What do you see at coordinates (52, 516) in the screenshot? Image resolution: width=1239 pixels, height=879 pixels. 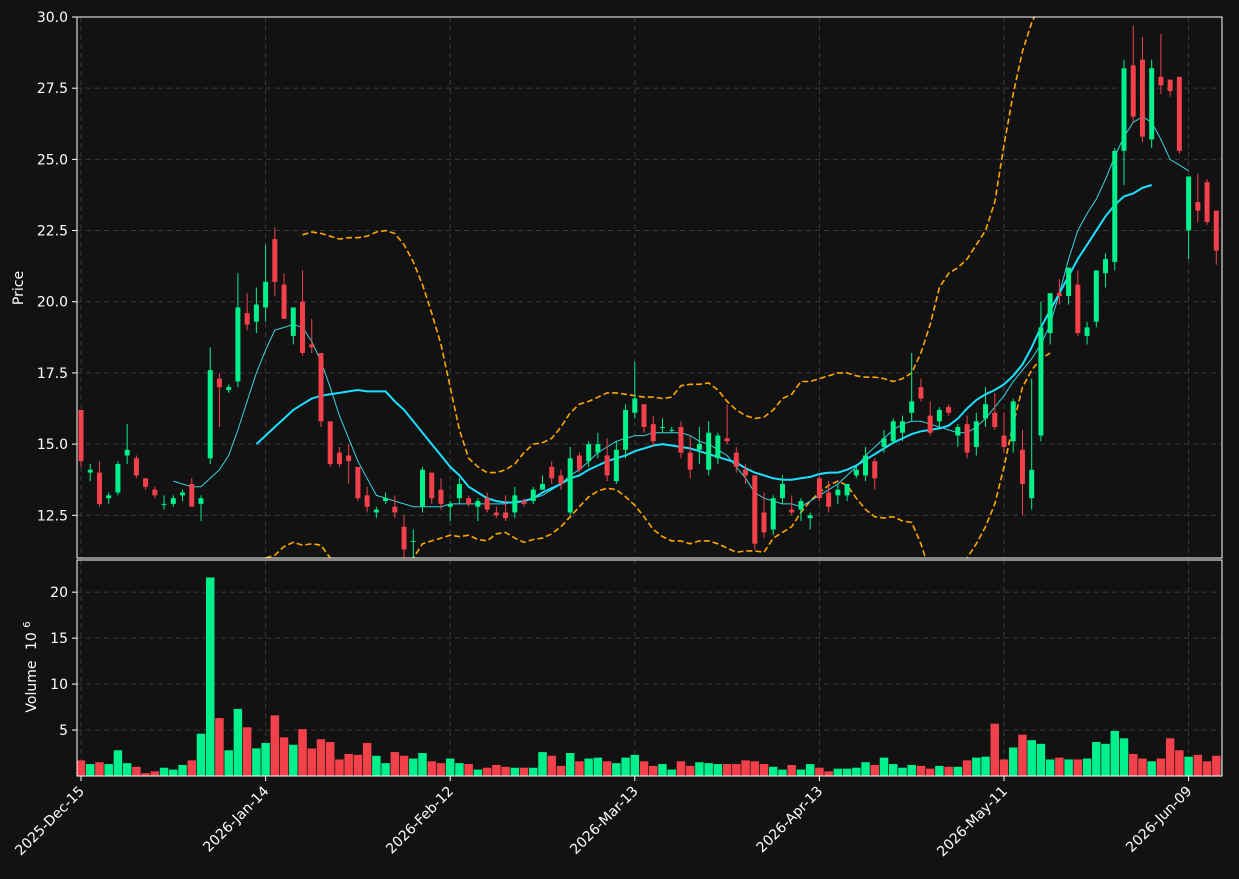 I see `price-tick-label: 12.5` at bounding box center [52, 516].